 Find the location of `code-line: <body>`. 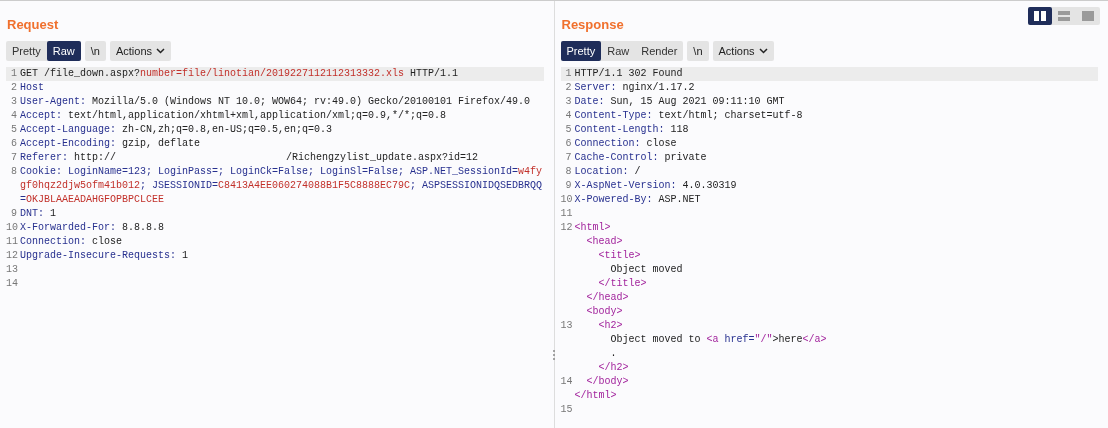

code-line: <body> is located at coordinates (604, 312).